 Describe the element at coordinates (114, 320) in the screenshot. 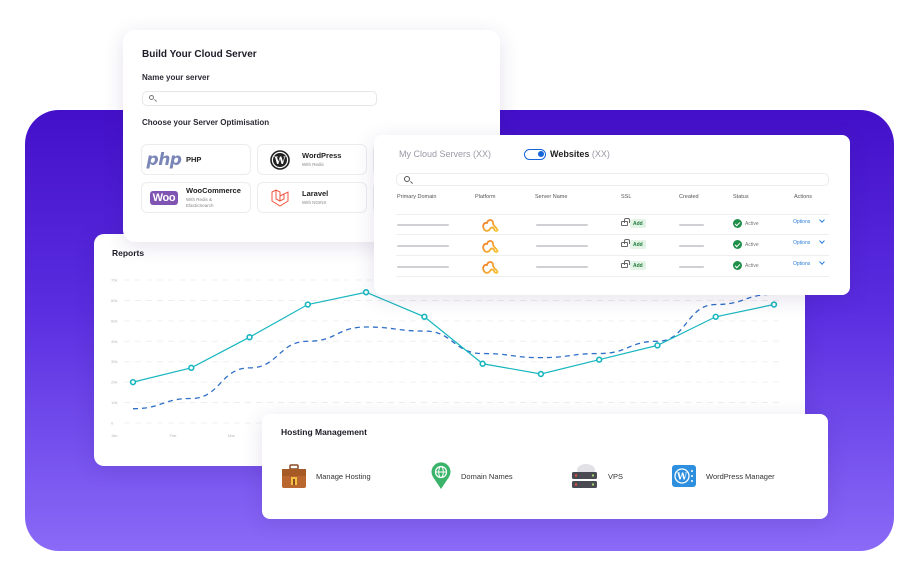

I see `y-tick-label: 50k` at that location.